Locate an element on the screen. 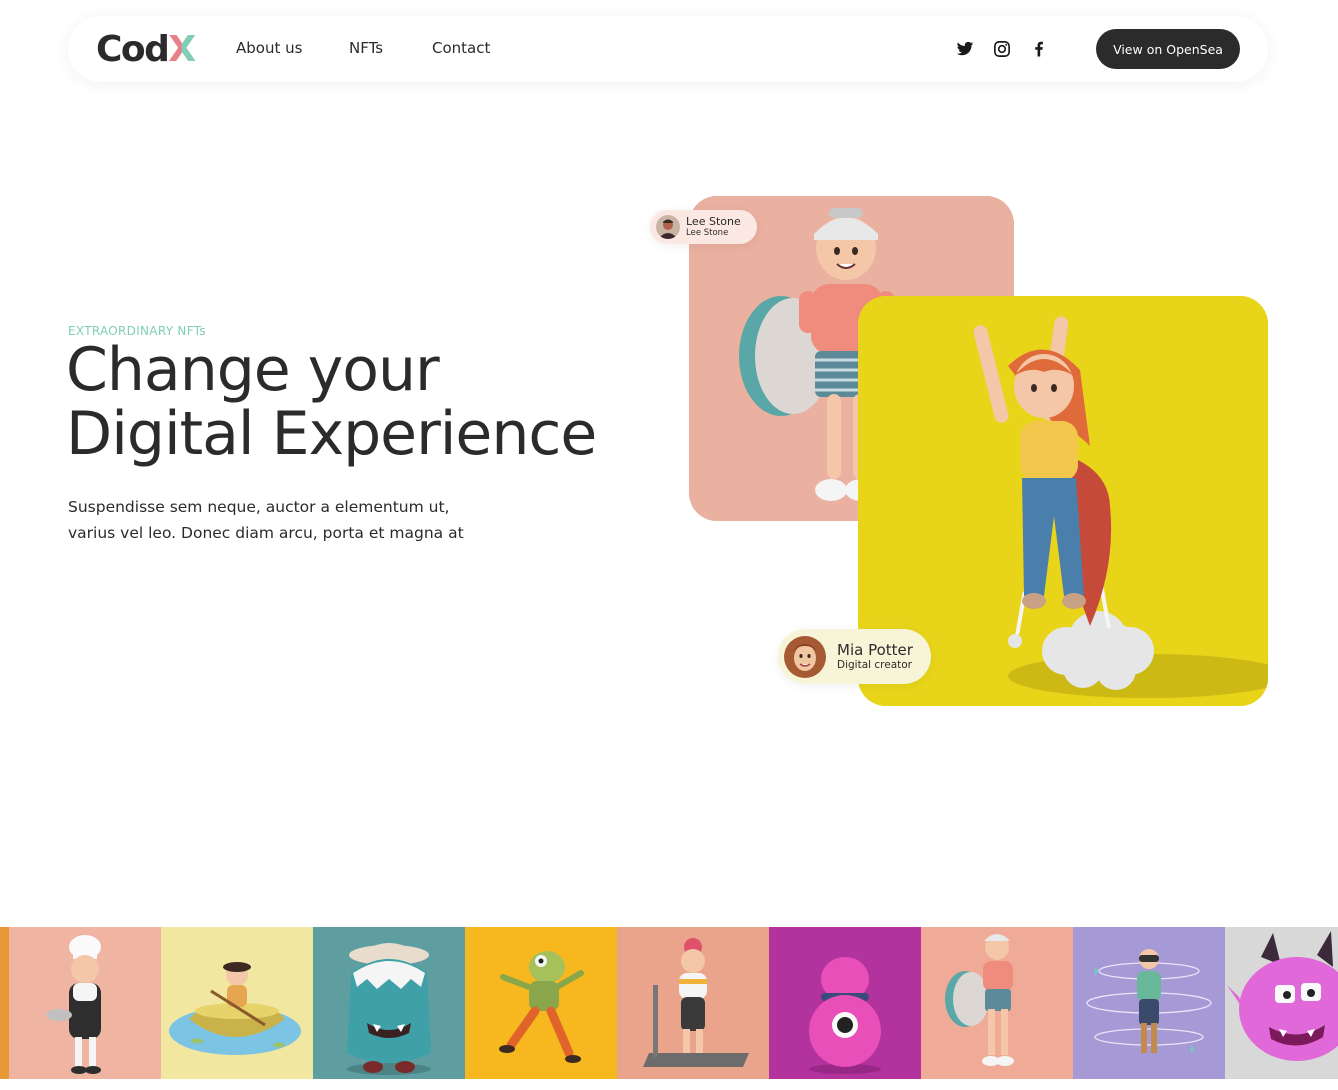 The height and width of the screenshot is (1090, 1338). badge-text: Lee Stone Lee Stone is located at coordinates (713, 227).